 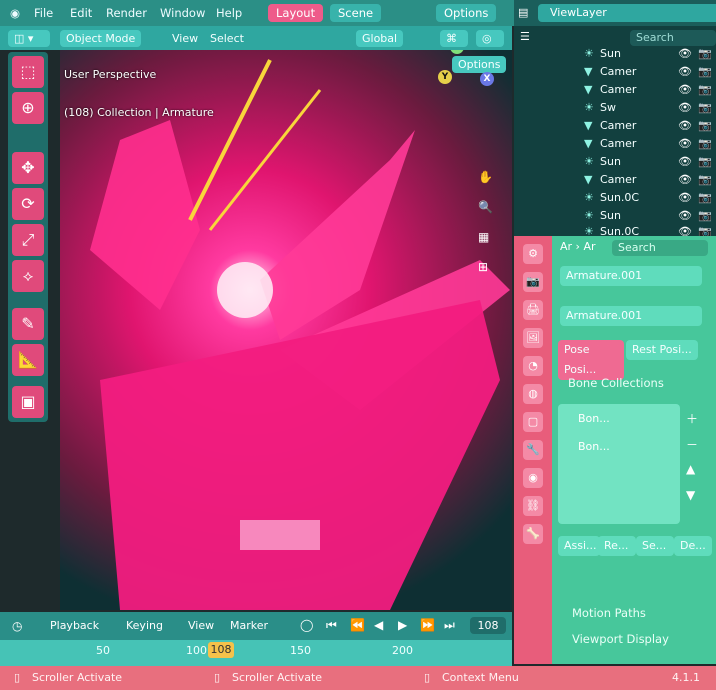 What do you see at coordinates (445, 77) in the screenshot?
I see `gizmo-y-axis: Y` at bounding box center [445, 77].